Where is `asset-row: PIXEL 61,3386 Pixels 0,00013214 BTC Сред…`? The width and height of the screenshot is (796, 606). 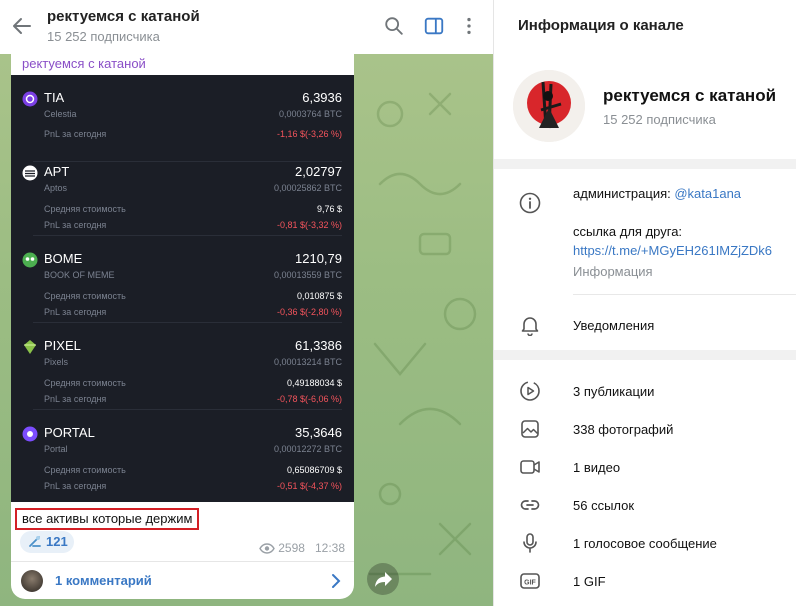 asset-row: PIXEL 61,3386 Pixels 0,00013214 BTC Сред… is located at coordinates (182, 366).